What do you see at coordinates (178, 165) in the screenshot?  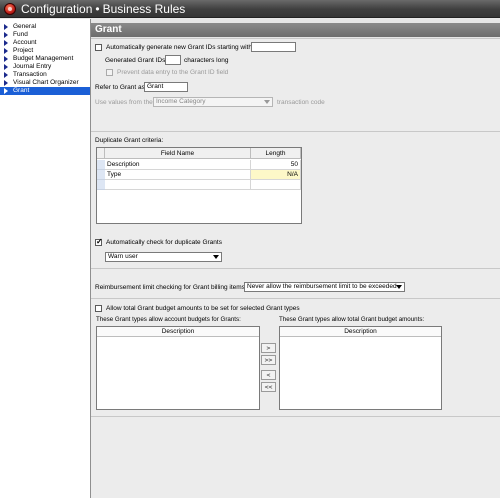 I see `table-cell-field: Description` at bounding box center [178, 165].